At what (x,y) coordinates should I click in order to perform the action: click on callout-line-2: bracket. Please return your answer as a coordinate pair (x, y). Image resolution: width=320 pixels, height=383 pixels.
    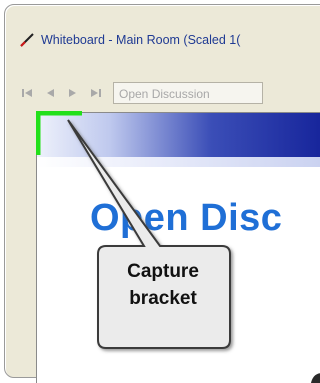
    Looking at the image, I should click on (163, 298).